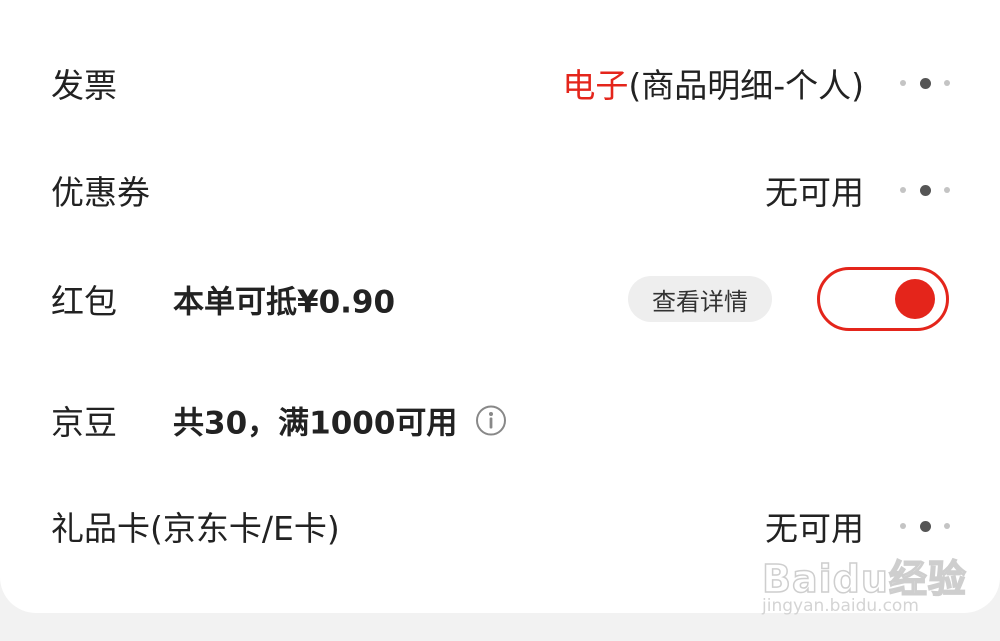  Describe the element at coordinates (814, 192) in the screenshot. I see `coupon-value: 无可用` at that location.